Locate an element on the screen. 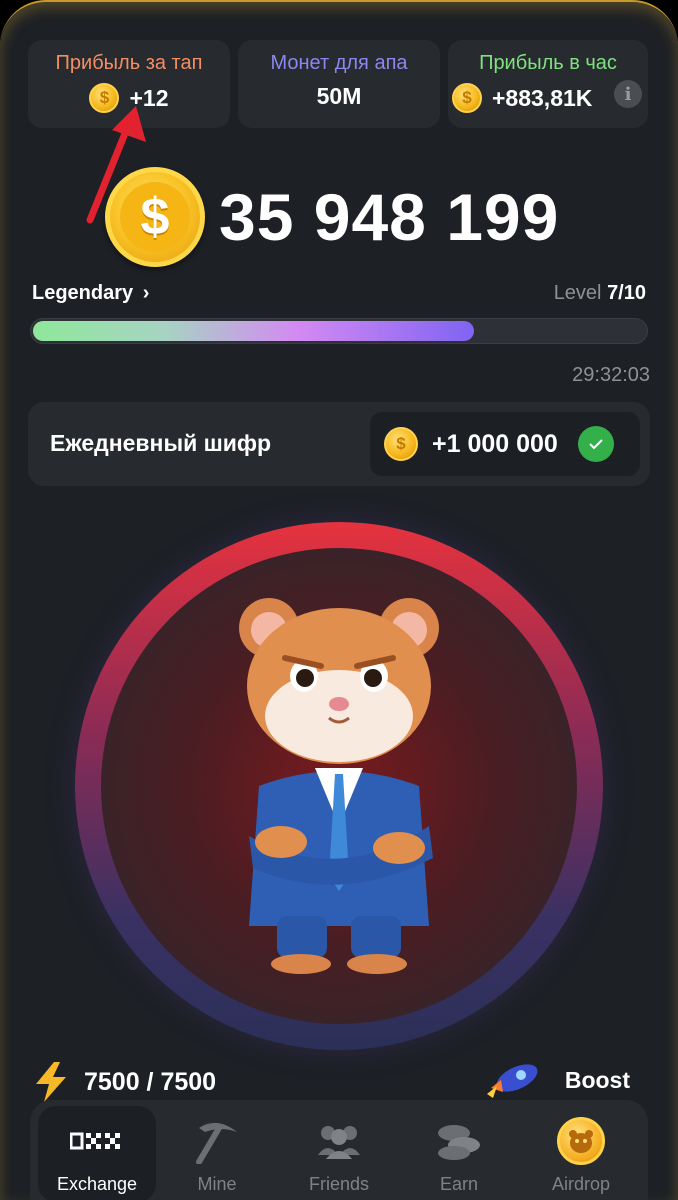 Image resolution: width=678 pixels, height=1200 pixels. nav-item-earn: Earn is located at coordinates (459, 1153).